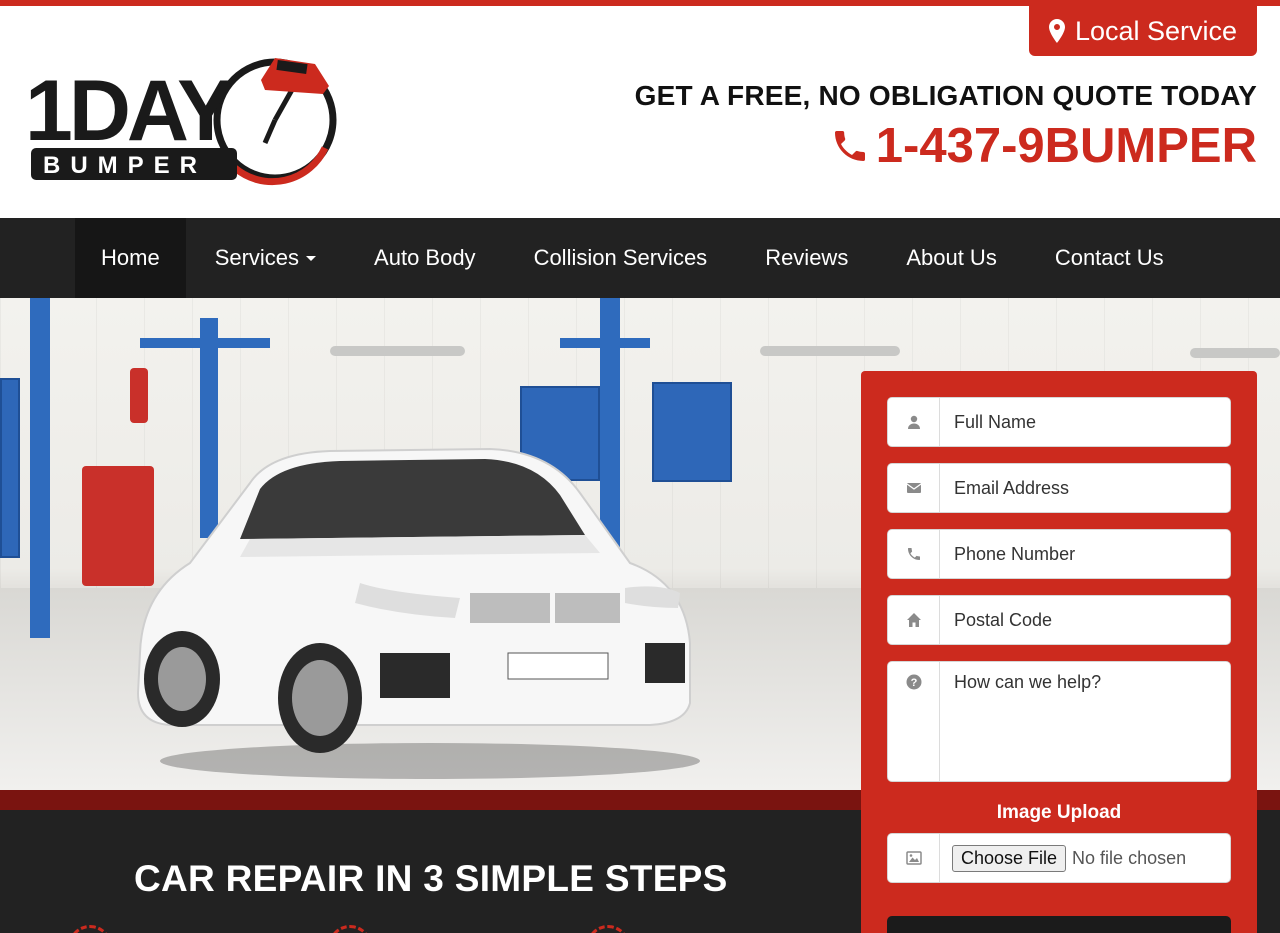  Describe the element at coordinates (1085, 721) in the screenshot. I see `message-textarea` at that location.